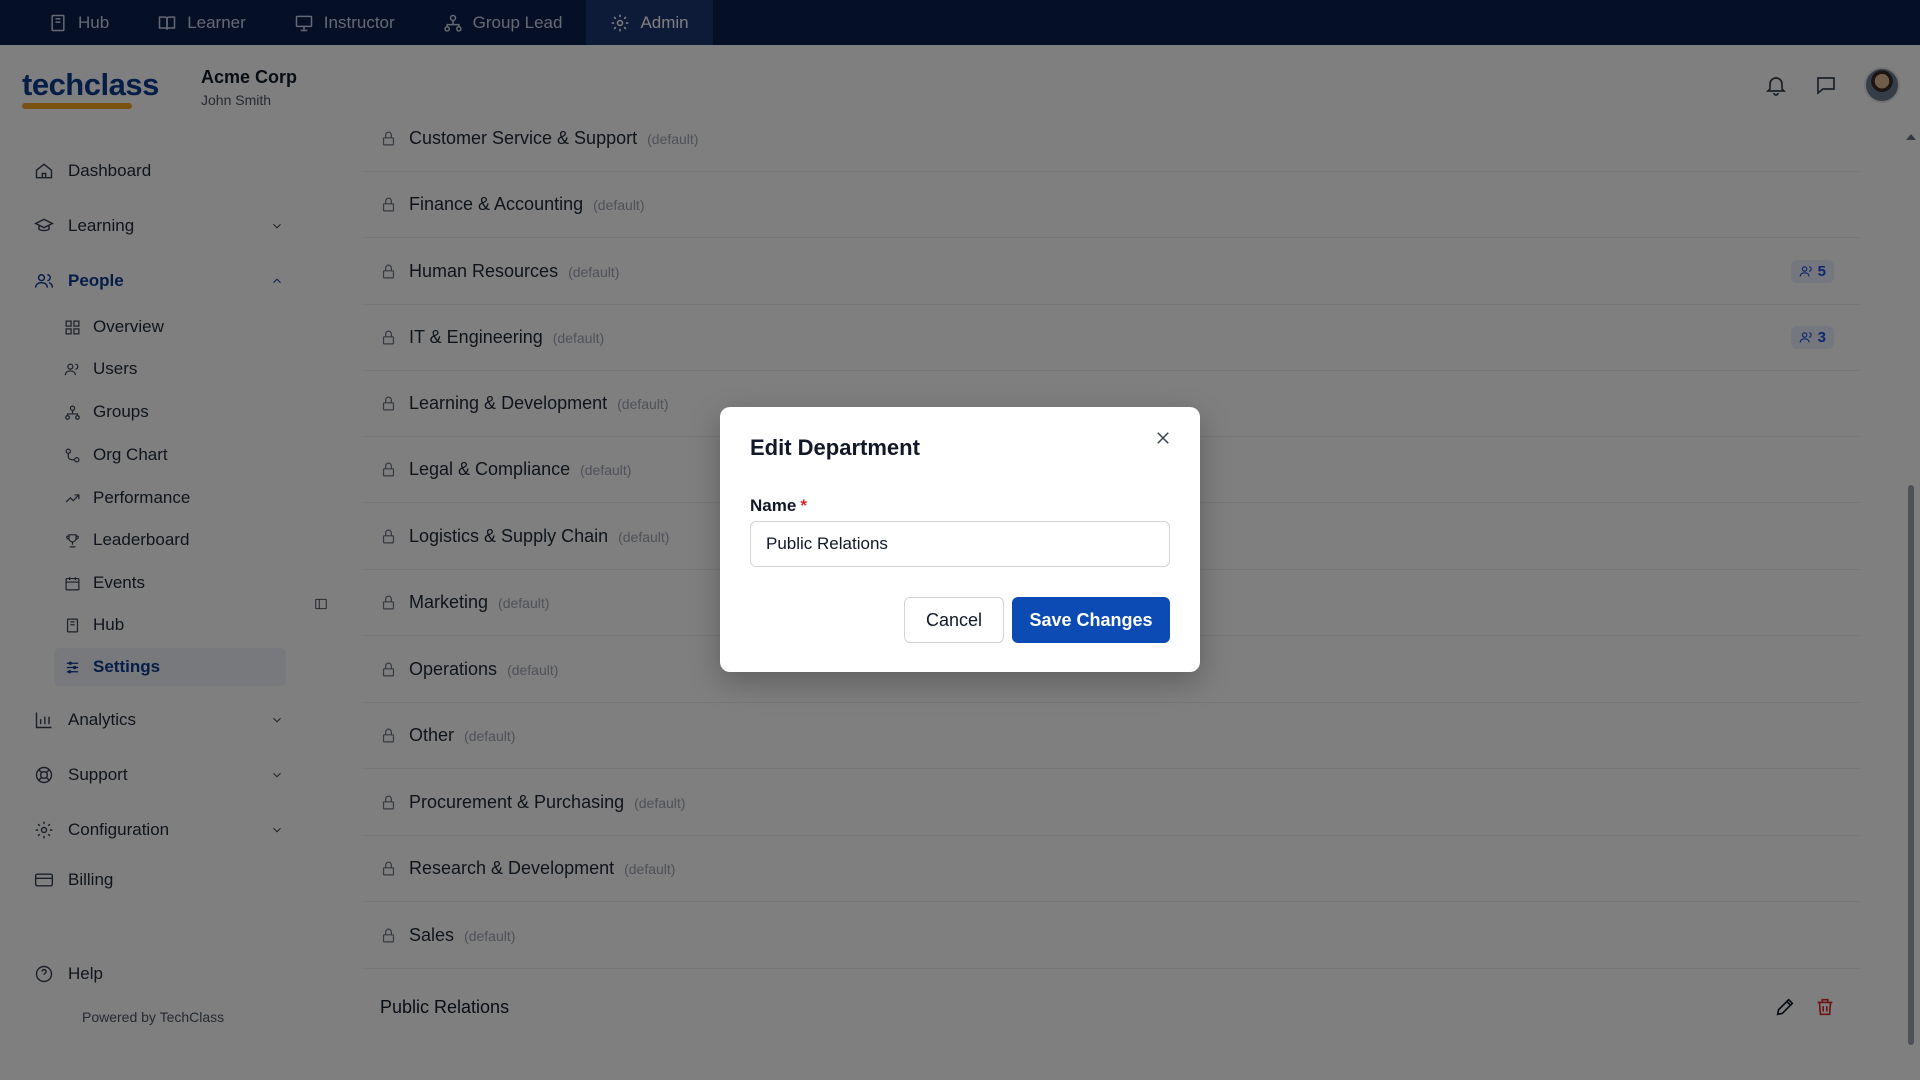 This screenshot has width=1920, height=1080. I want to click on name-field-label: Name *, so click(778, 506).